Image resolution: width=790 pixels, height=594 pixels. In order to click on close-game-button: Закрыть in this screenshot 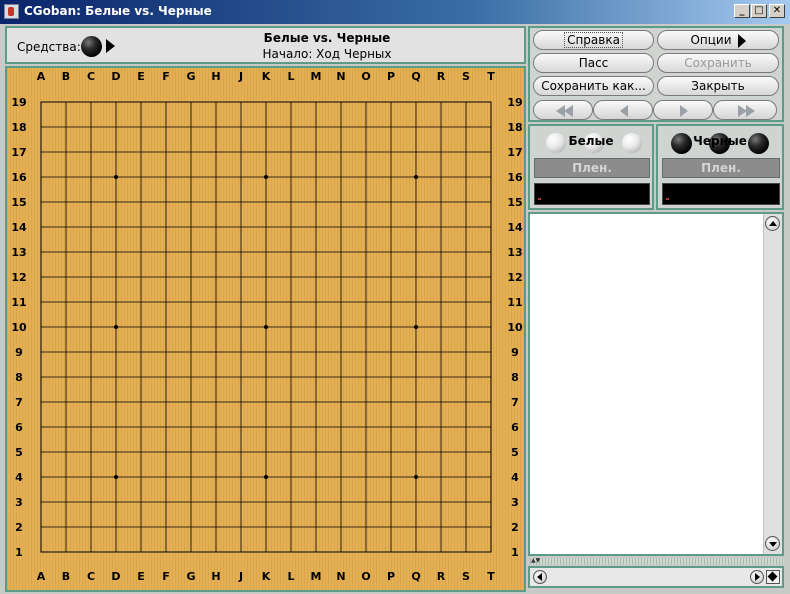, I will do `click(718, 86)`.